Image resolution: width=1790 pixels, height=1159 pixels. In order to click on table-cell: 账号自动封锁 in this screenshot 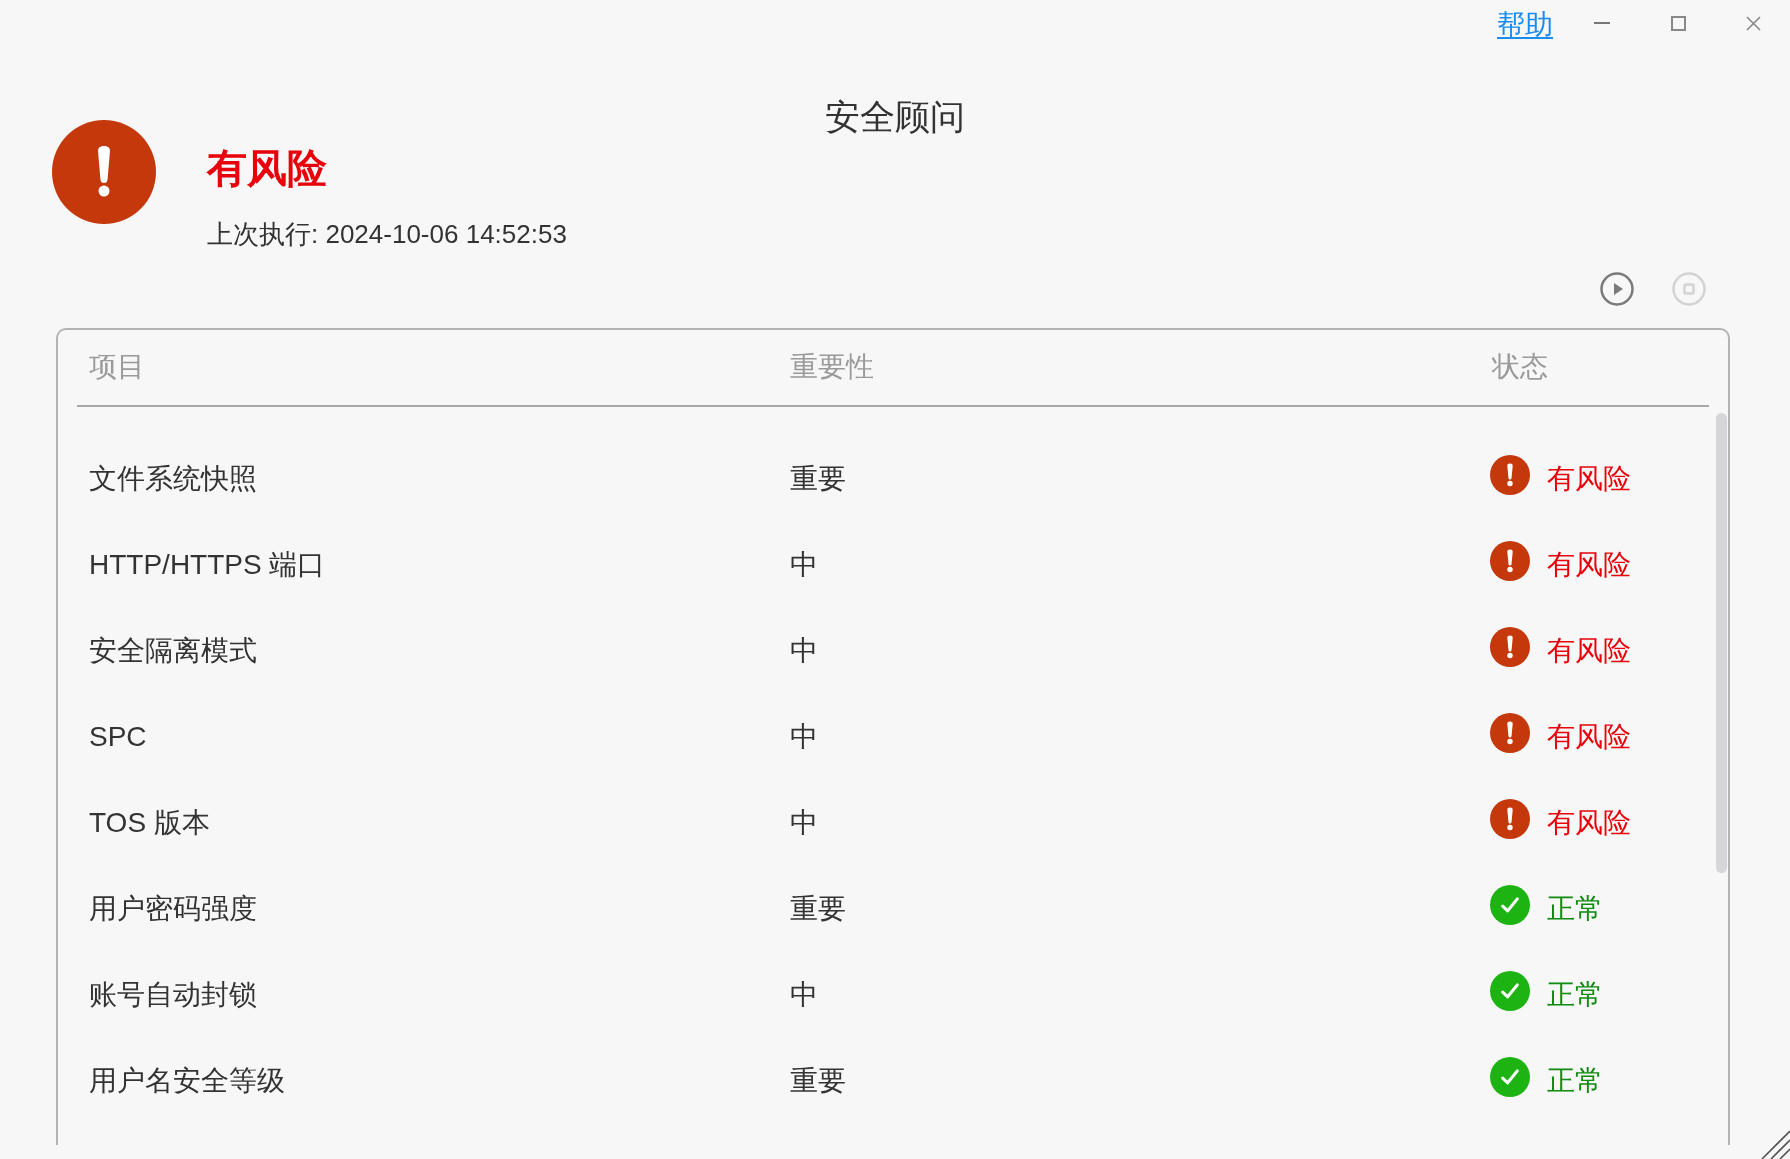, I will do `click(173, 995)`.